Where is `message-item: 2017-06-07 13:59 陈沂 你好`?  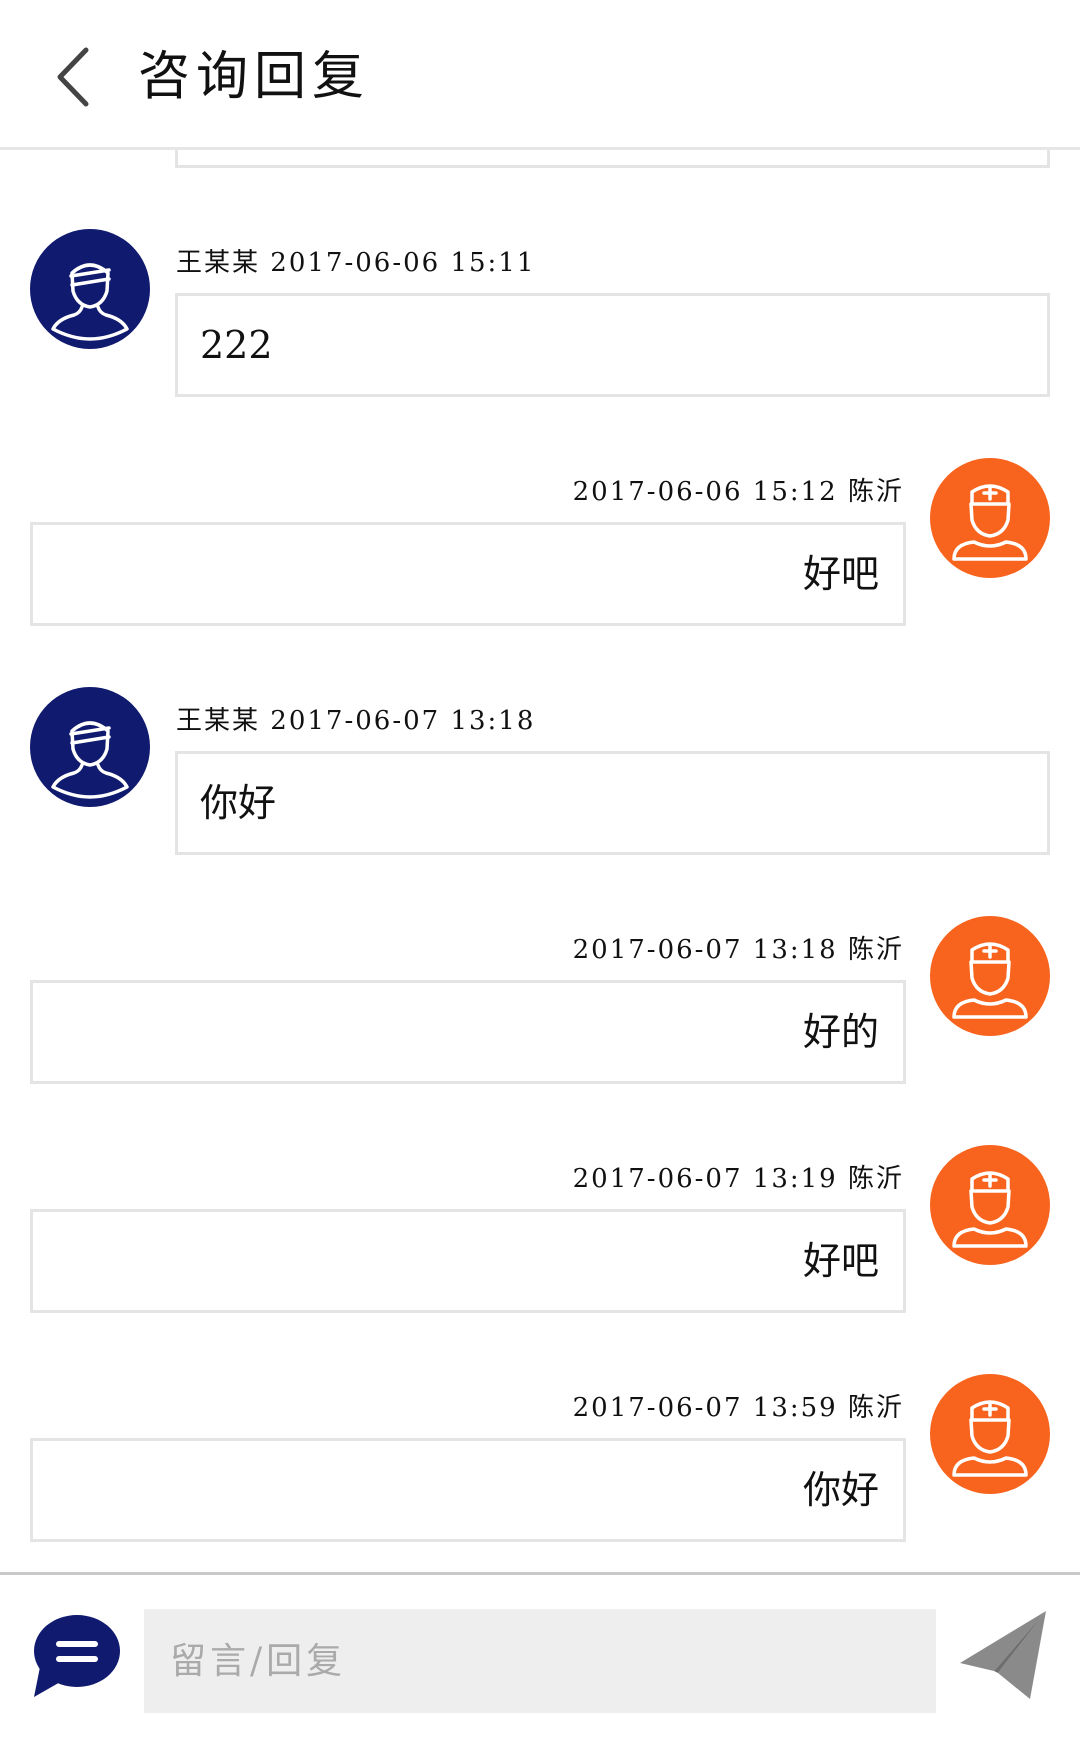 message-item: 2017-06-07 13:59 陈沂 你好 is located at coordinates (540, 1473).